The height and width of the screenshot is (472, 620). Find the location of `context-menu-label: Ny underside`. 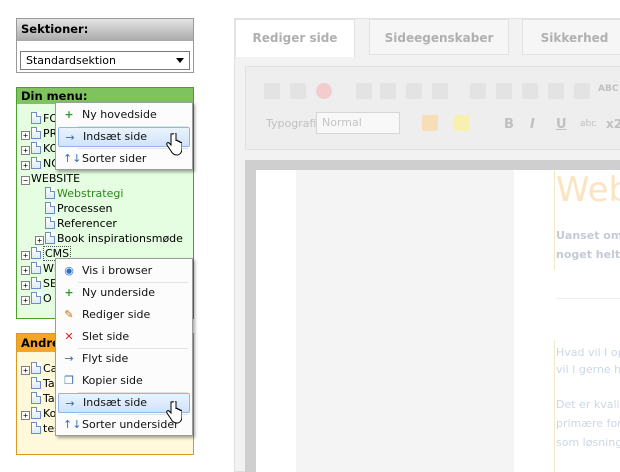

context-menu-label: Ny underside is located at coordinates (118, 292).